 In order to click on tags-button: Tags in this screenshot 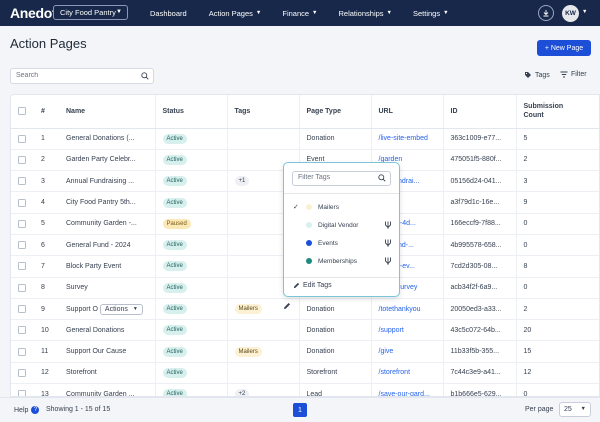, I will do `click(537, 75)`.